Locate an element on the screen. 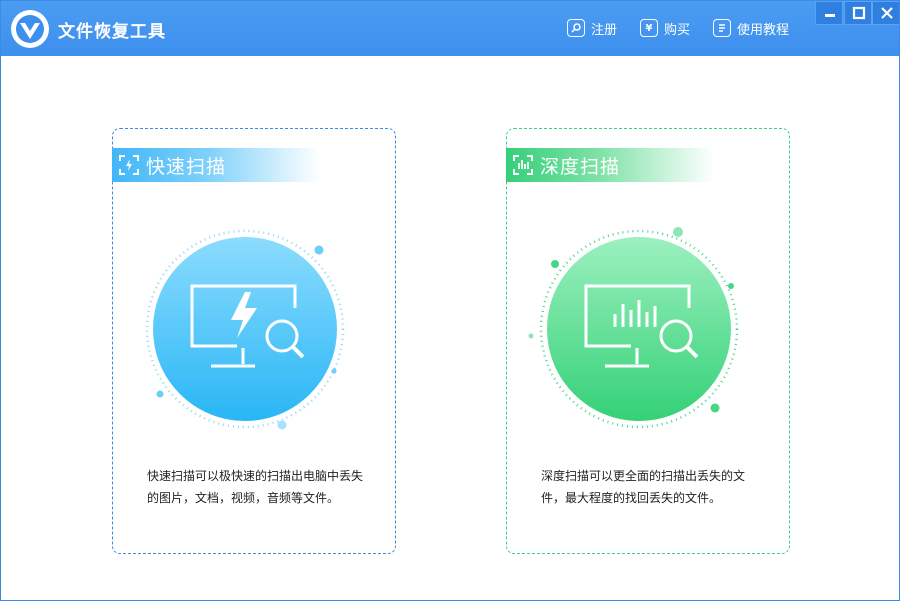 This screenshot has width=900, height=601. quick-scan-description: 快速扫描可以极快速的扫描出电脑中丢失的图片，文档，视频，音频等文件。 is located at coordinates (255, 487).